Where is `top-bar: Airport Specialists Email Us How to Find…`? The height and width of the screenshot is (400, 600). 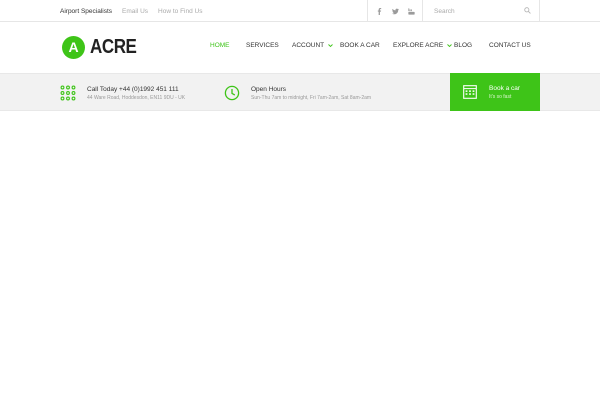 top-bar: Airport Specialists Email Us How to Find… is located at coordinates (300, 11).